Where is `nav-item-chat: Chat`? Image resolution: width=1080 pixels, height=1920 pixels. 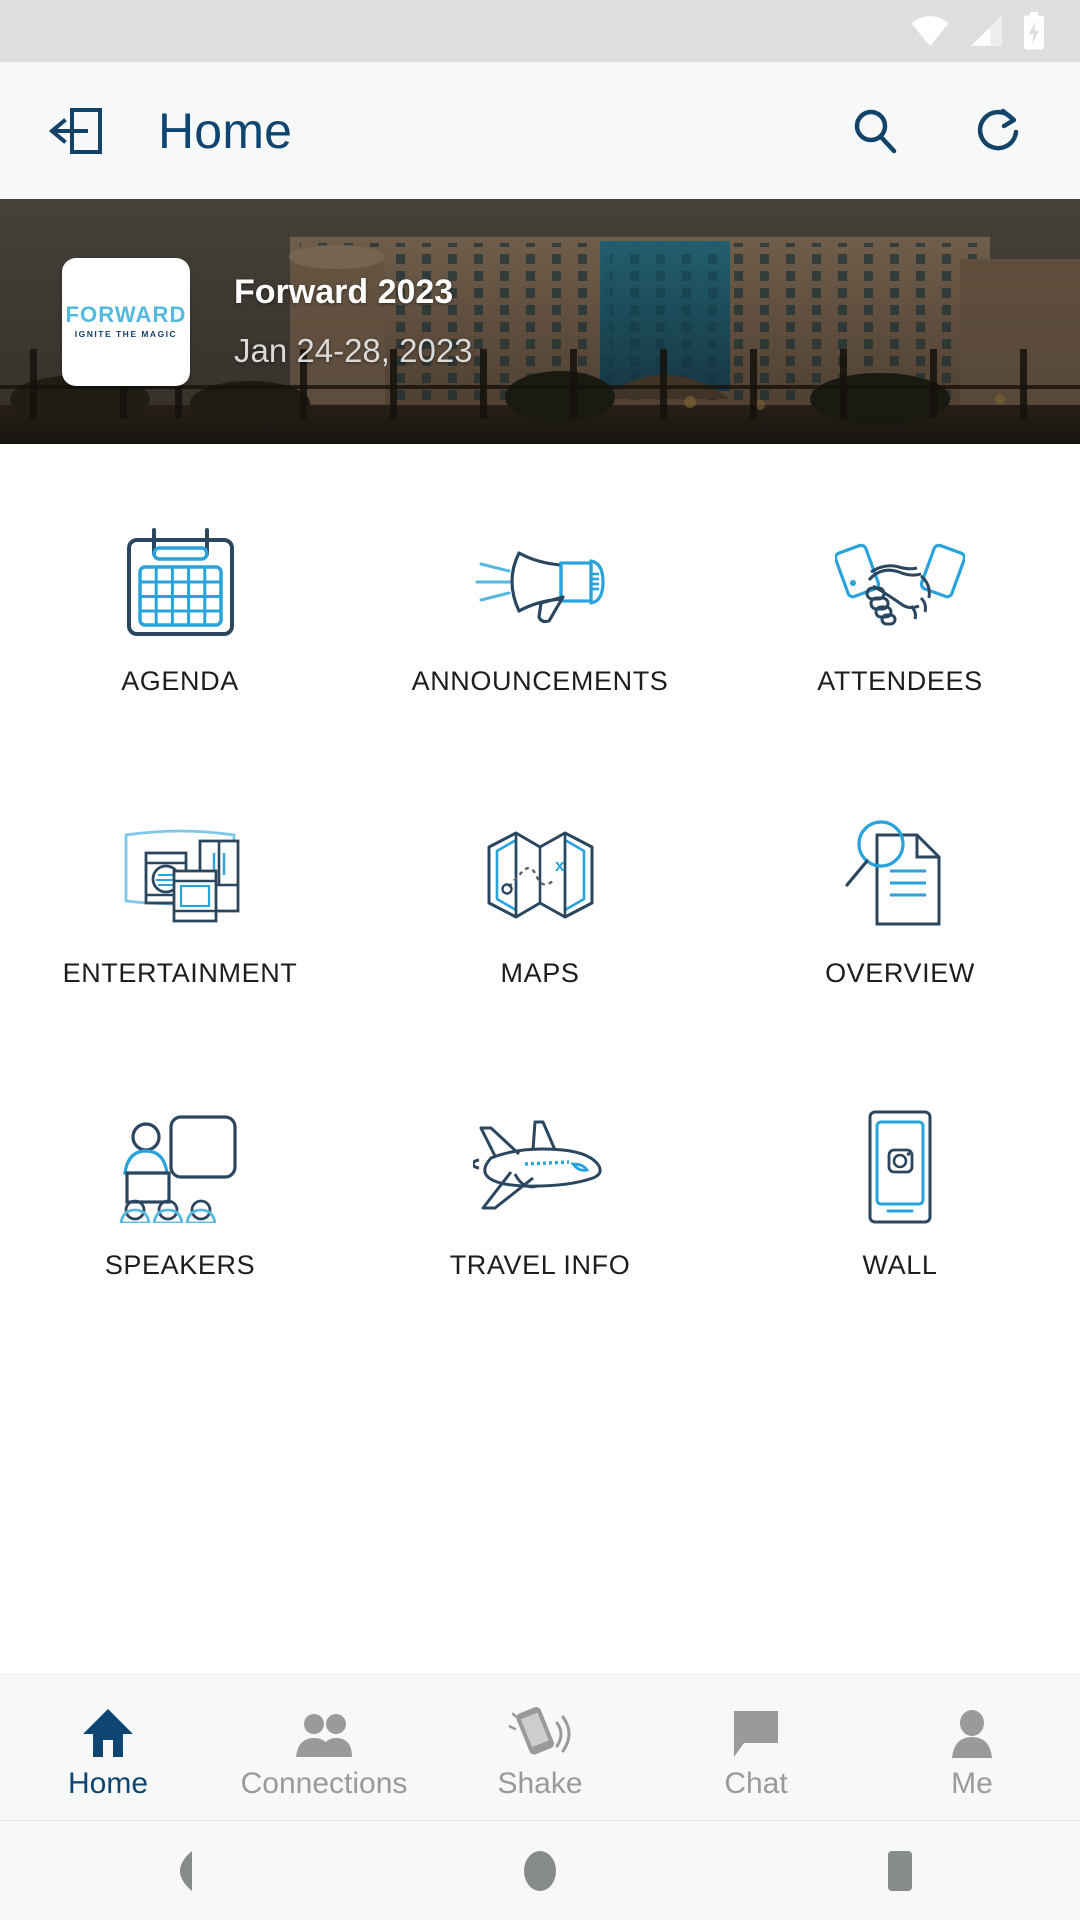 nav-item-chat: Chat is located at coordinates (756, 1747).